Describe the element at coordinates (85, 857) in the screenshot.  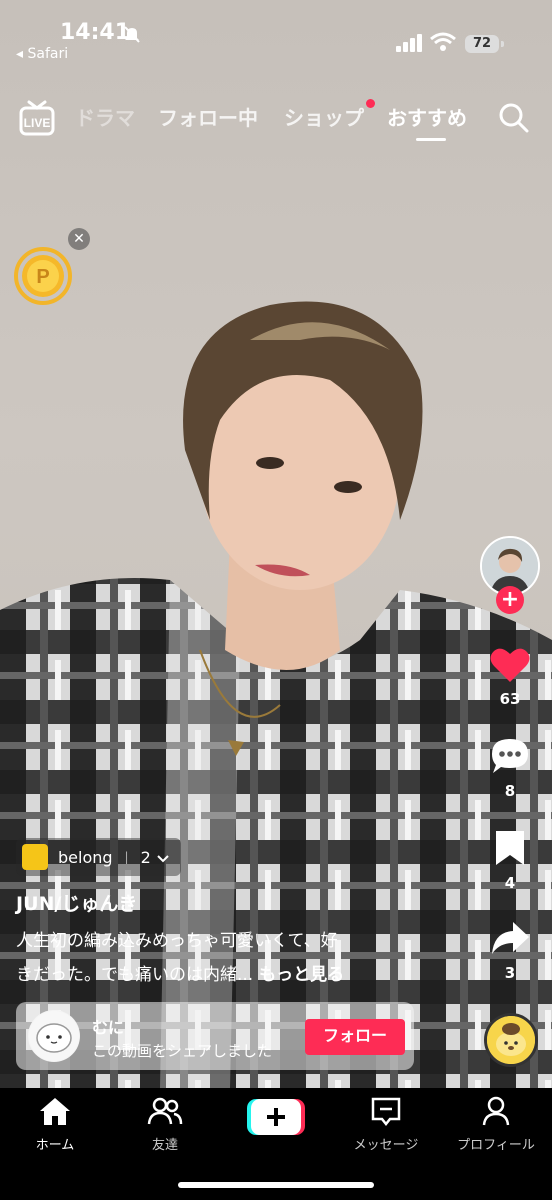
I see `playlist-name: belong` at that location.